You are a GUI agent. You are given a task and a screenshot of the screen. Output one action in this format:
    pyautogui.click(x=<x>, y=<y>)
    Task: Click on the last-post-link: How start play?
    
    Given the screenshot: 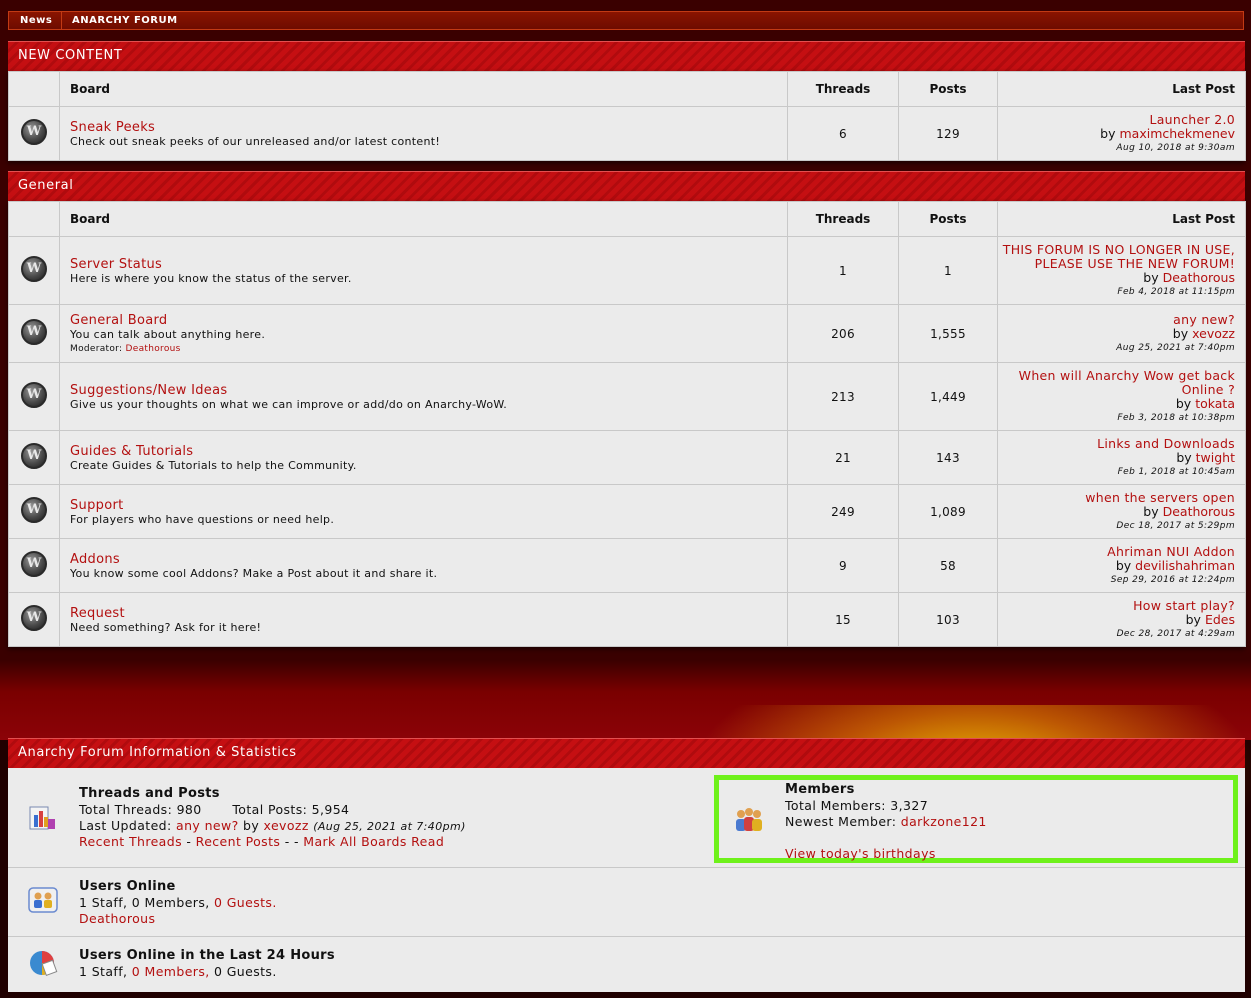 What is the action you would take?
    pyautogui.click(x=1184, y=605)
    